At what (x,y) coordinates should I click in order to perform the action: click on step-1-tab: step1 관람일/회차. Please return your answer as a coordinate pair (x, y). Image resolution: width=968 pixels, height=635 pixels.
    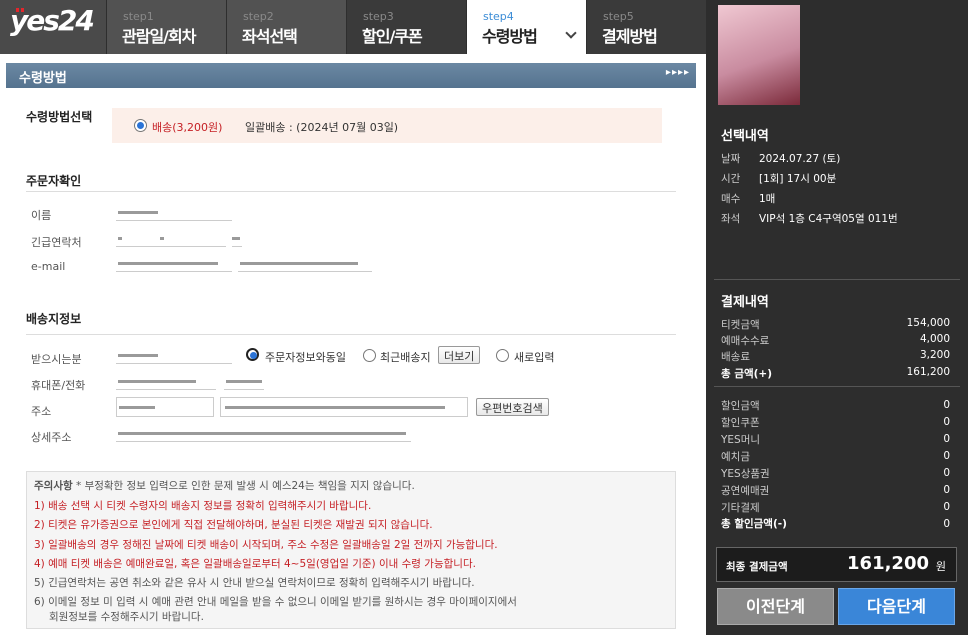
    Looking at the image, I should click on (166, 27).